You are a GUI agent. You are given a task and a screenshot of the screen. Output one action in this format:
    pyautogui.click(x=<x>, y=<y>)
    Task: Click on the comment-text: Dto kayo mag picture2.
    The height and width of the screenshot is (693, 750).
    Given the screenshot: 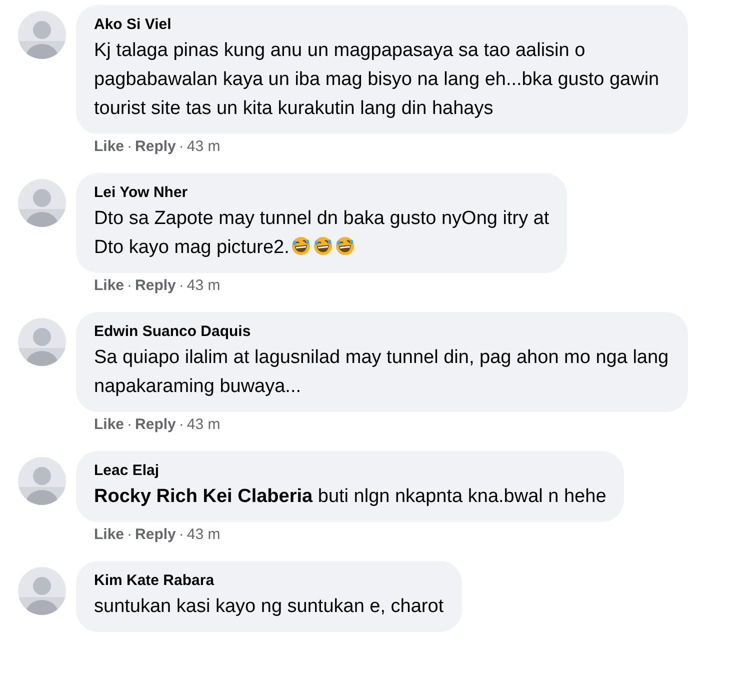 What is the action you would take?
    pyautogui.click(x=192, y=247)
    